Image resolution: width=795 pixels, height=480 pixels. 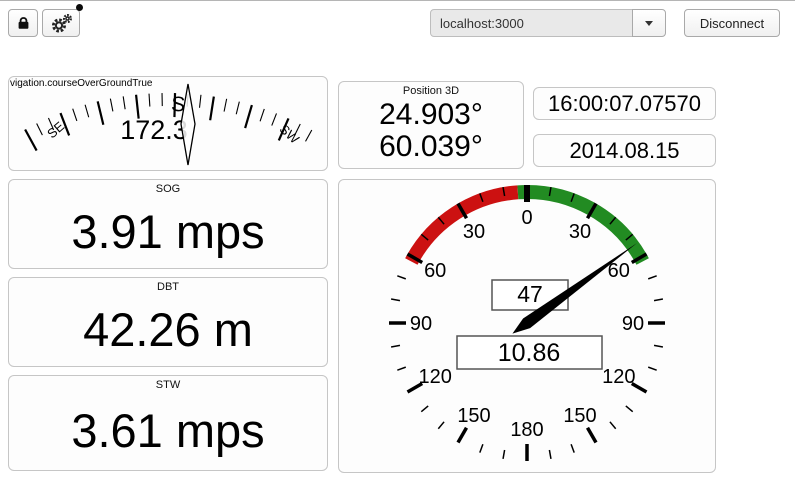 I want to click on sog-widget: SOG 3.91 mps, so click(x=168, y=224).